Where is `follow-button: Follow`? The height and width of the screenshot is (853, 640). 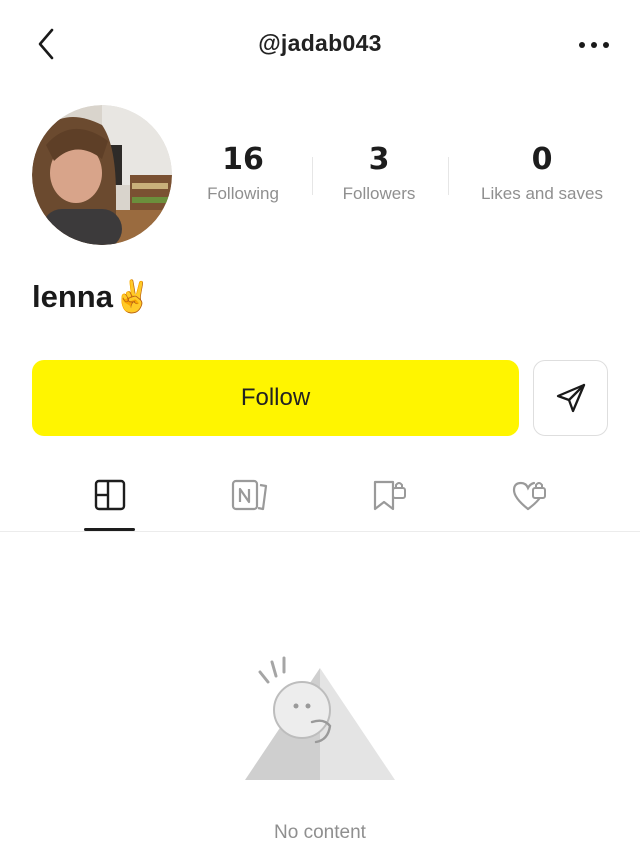
follow-button: Follow is located at coordinates (275, 398).